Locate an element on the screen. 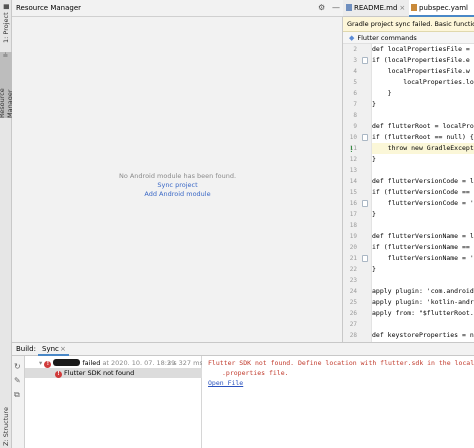  line-number: 12 is located at coordinates (353, 159).